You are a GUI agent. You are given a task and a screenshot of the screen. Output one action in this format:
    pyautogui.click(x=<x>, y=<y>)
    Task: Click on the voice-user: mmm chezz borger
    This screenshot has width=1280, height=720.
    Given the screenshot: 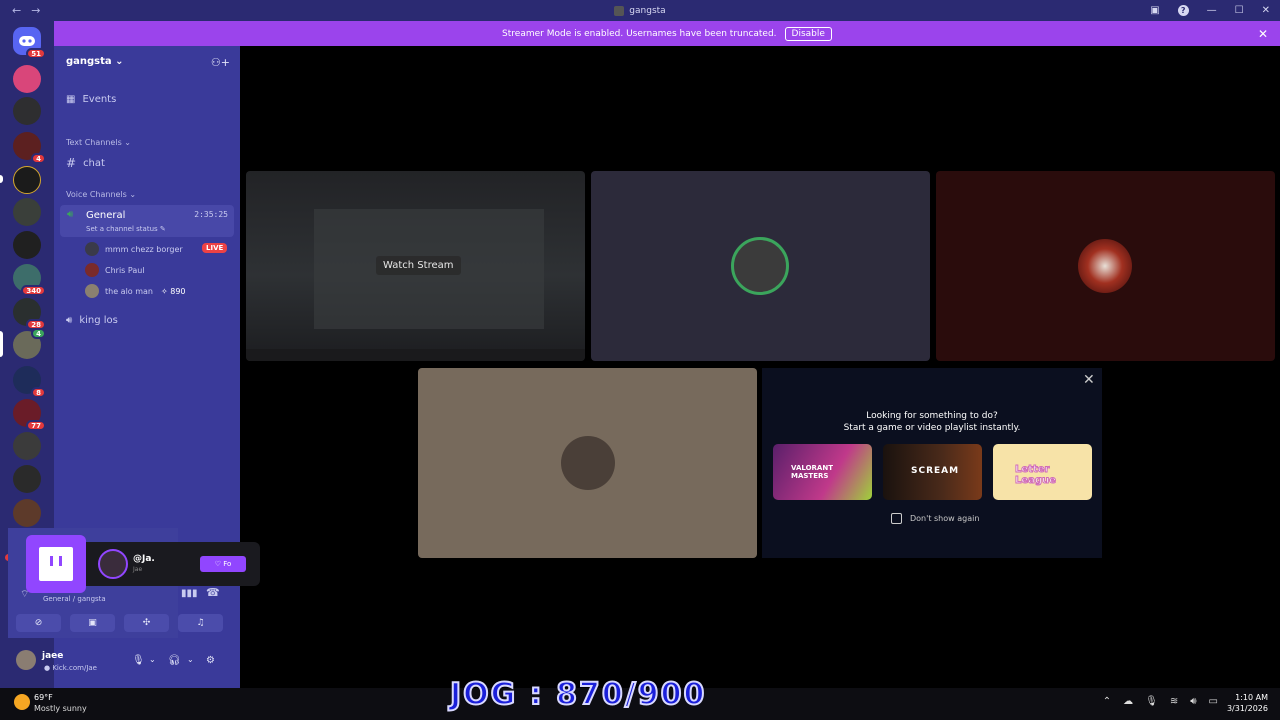 What is the action you would take?
    pyautogui.click(x=134, y=249)
    